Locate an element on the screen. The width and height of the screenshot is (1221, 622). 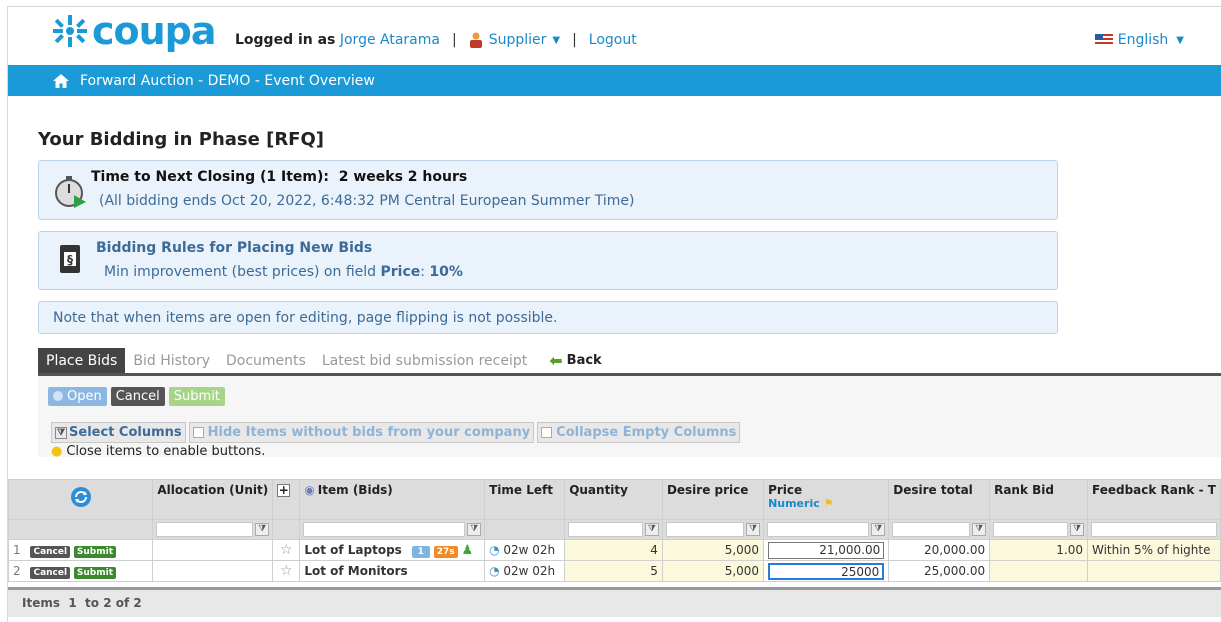
item-cell: Lot of Monitors is located at coordinates (392, 571).